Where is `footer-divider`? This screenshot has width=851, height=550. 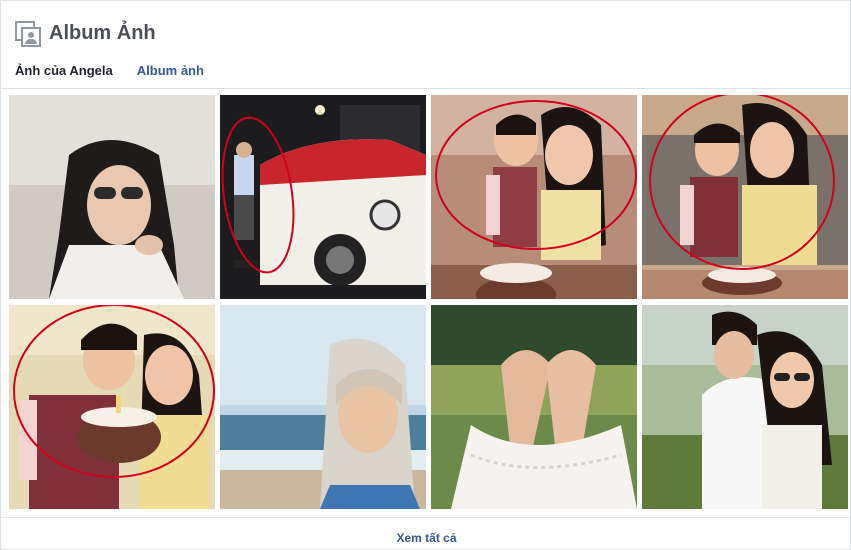 footer-divider is located at coordinates (425, 517).